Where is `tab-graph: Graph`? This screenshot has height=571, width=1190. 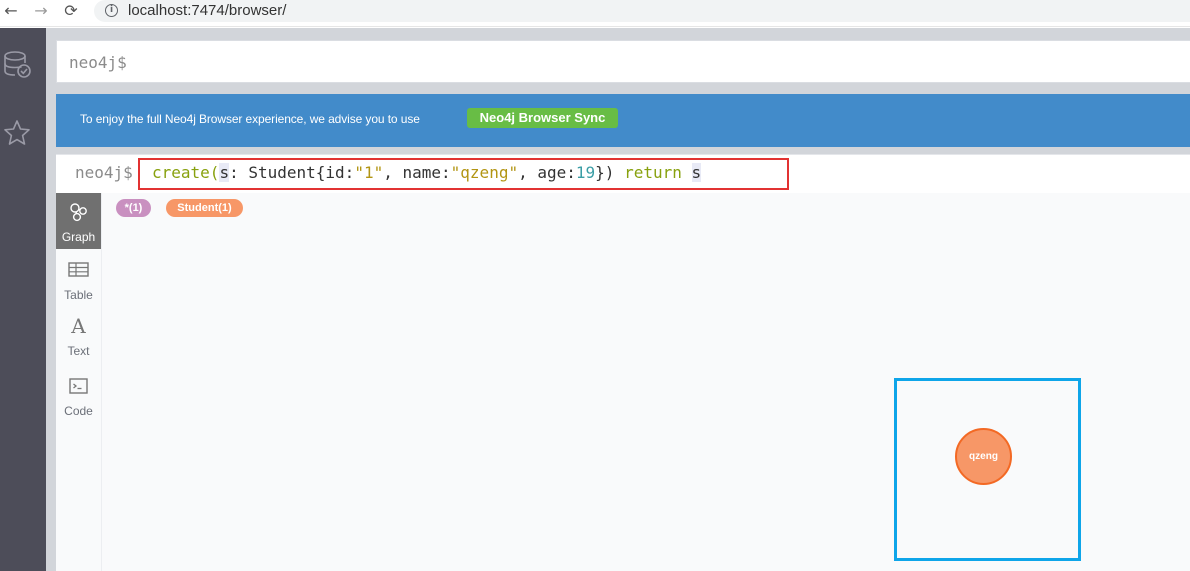
tab-graph: Graph is located at coordinates (78, 221).